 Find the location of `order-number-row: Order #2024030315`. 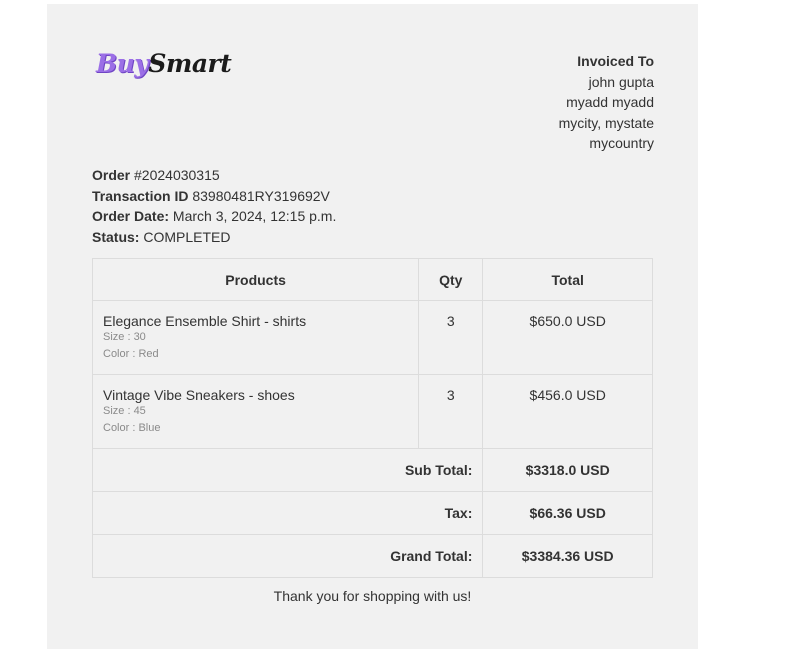

order-number-row: Order #2024030315 is located at coordinates (214, 175).